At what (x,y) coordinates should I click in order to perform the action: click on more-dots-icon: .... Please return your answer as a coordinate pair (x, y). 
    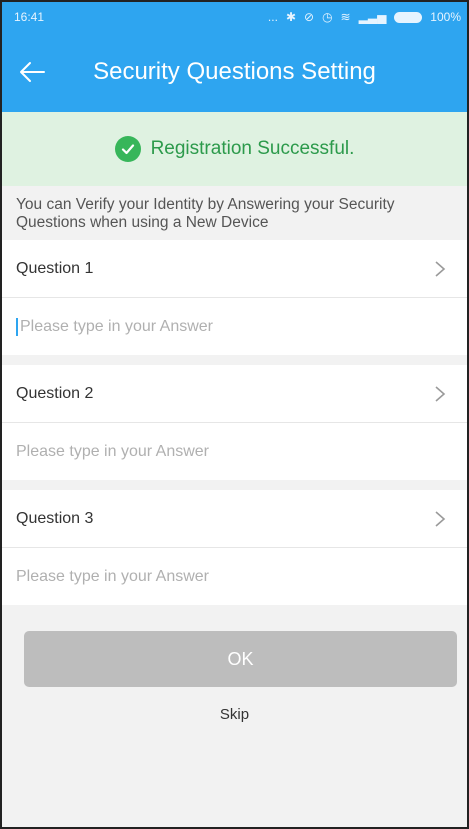
    Looking at the image, I should click on (272, 17).